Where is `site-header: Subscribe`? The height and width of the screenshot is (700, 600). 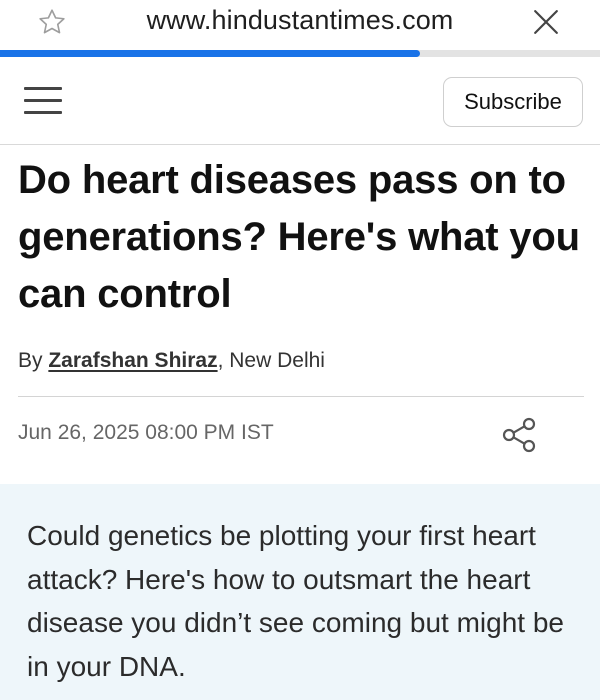
site-header: Subscribe is located at coordinates (300, 101).